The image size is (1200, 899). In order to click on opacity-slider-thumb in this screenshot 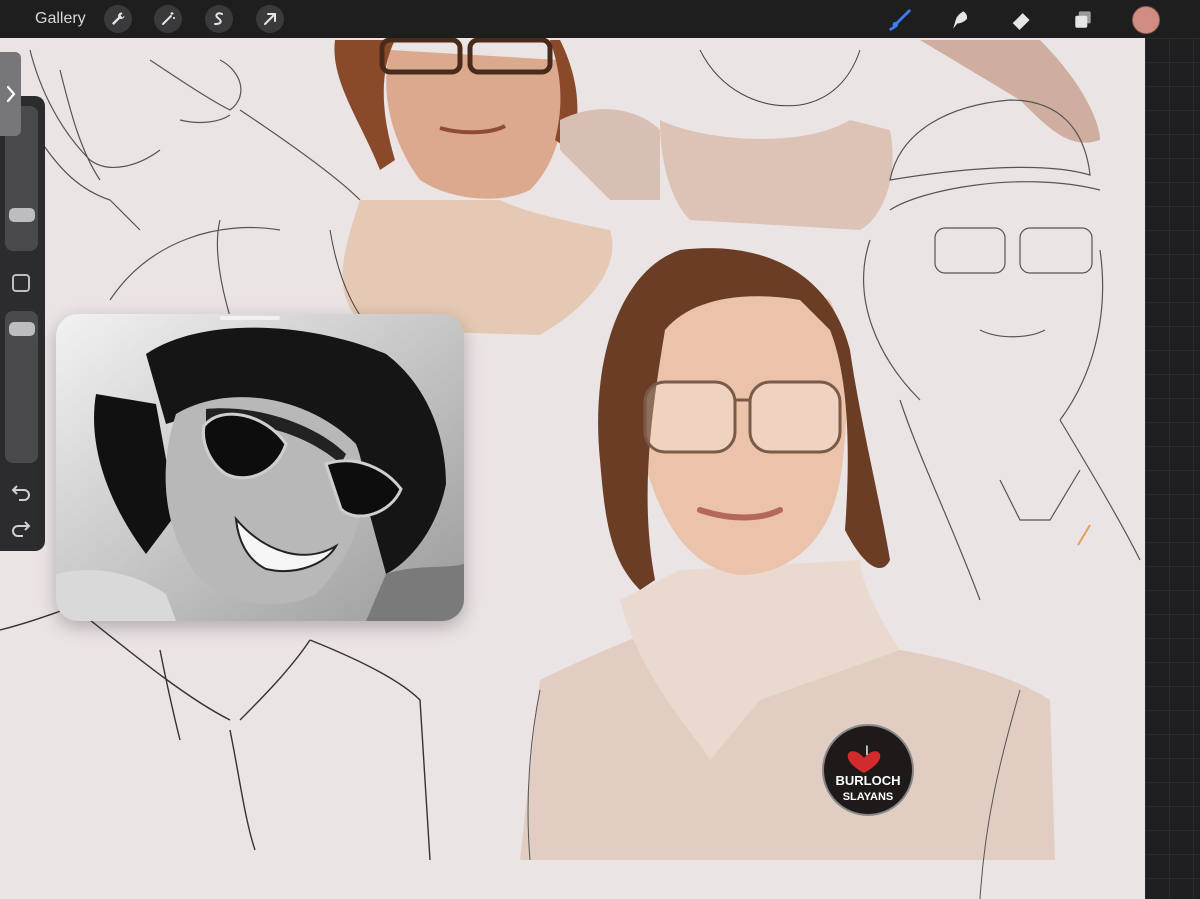, I will do `click(22, 328)`.